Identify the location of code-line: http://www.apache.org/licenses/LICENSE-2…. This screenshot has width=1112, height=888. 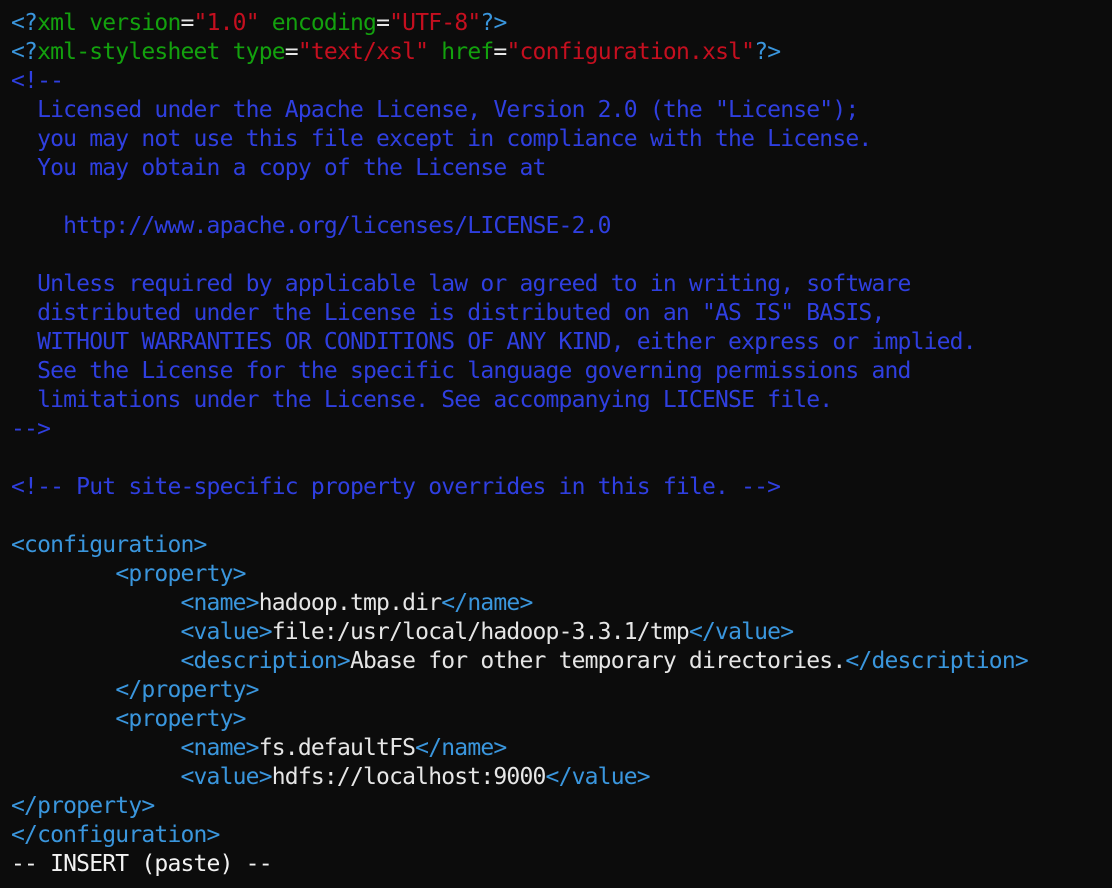
(560, 226).